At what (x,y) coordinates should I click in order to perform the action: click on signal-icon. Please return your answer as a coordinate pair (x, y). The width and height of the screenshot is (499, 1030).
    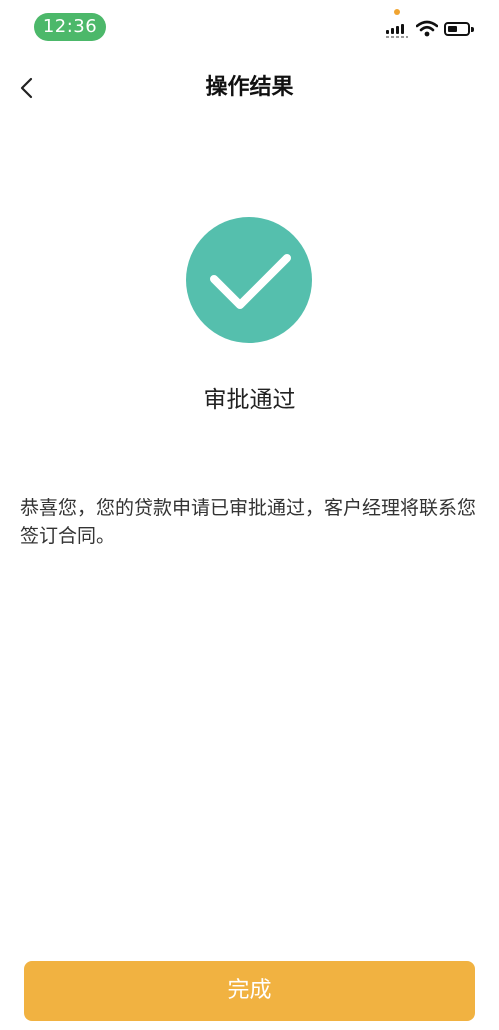
    Looking at the image, I should click on (397, 29).